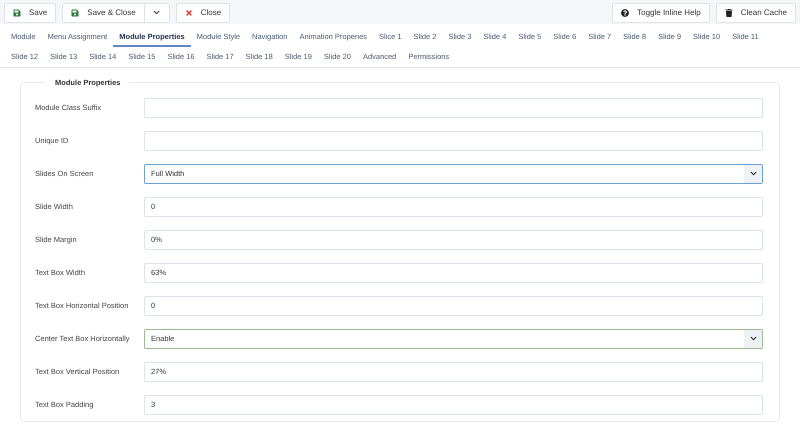 This screenshot has width=800, height=428. Describe the element at coordinates (30, 12) in the screenshot. I see `toolbar-button: Save` at that location.